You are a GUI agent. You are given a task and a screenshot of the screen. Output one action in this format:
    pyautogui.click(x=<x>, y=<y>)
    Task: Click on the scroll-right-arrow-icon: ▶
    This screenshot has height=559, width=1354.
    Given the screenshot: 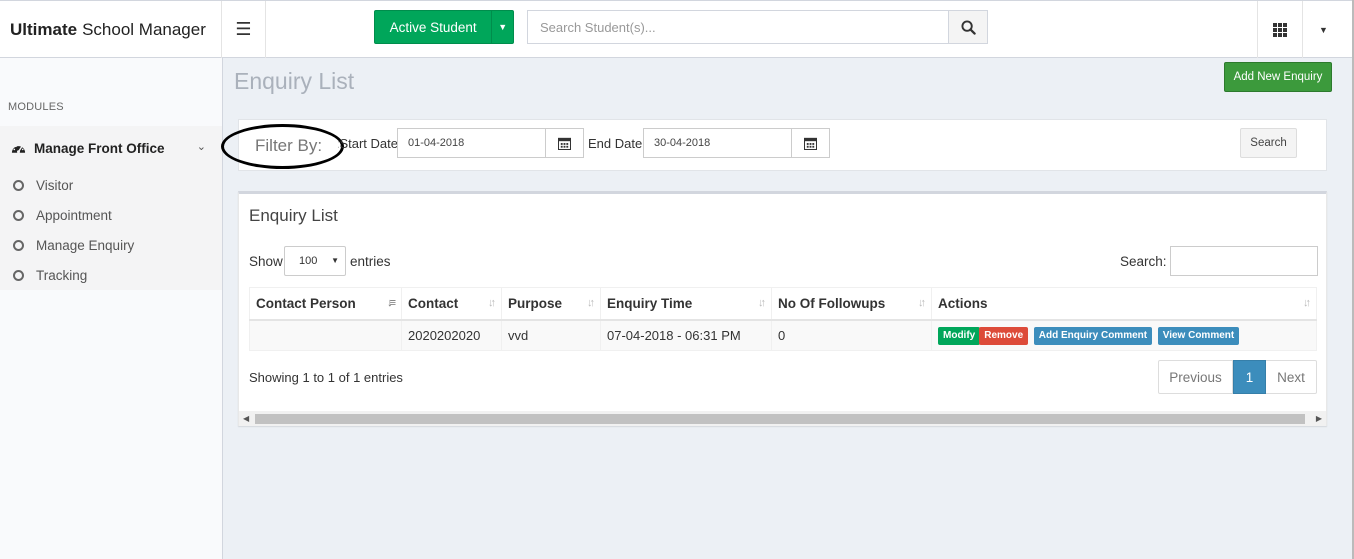 What is the action you would take?
    pyautogui.click(x=1319, y=418)
    